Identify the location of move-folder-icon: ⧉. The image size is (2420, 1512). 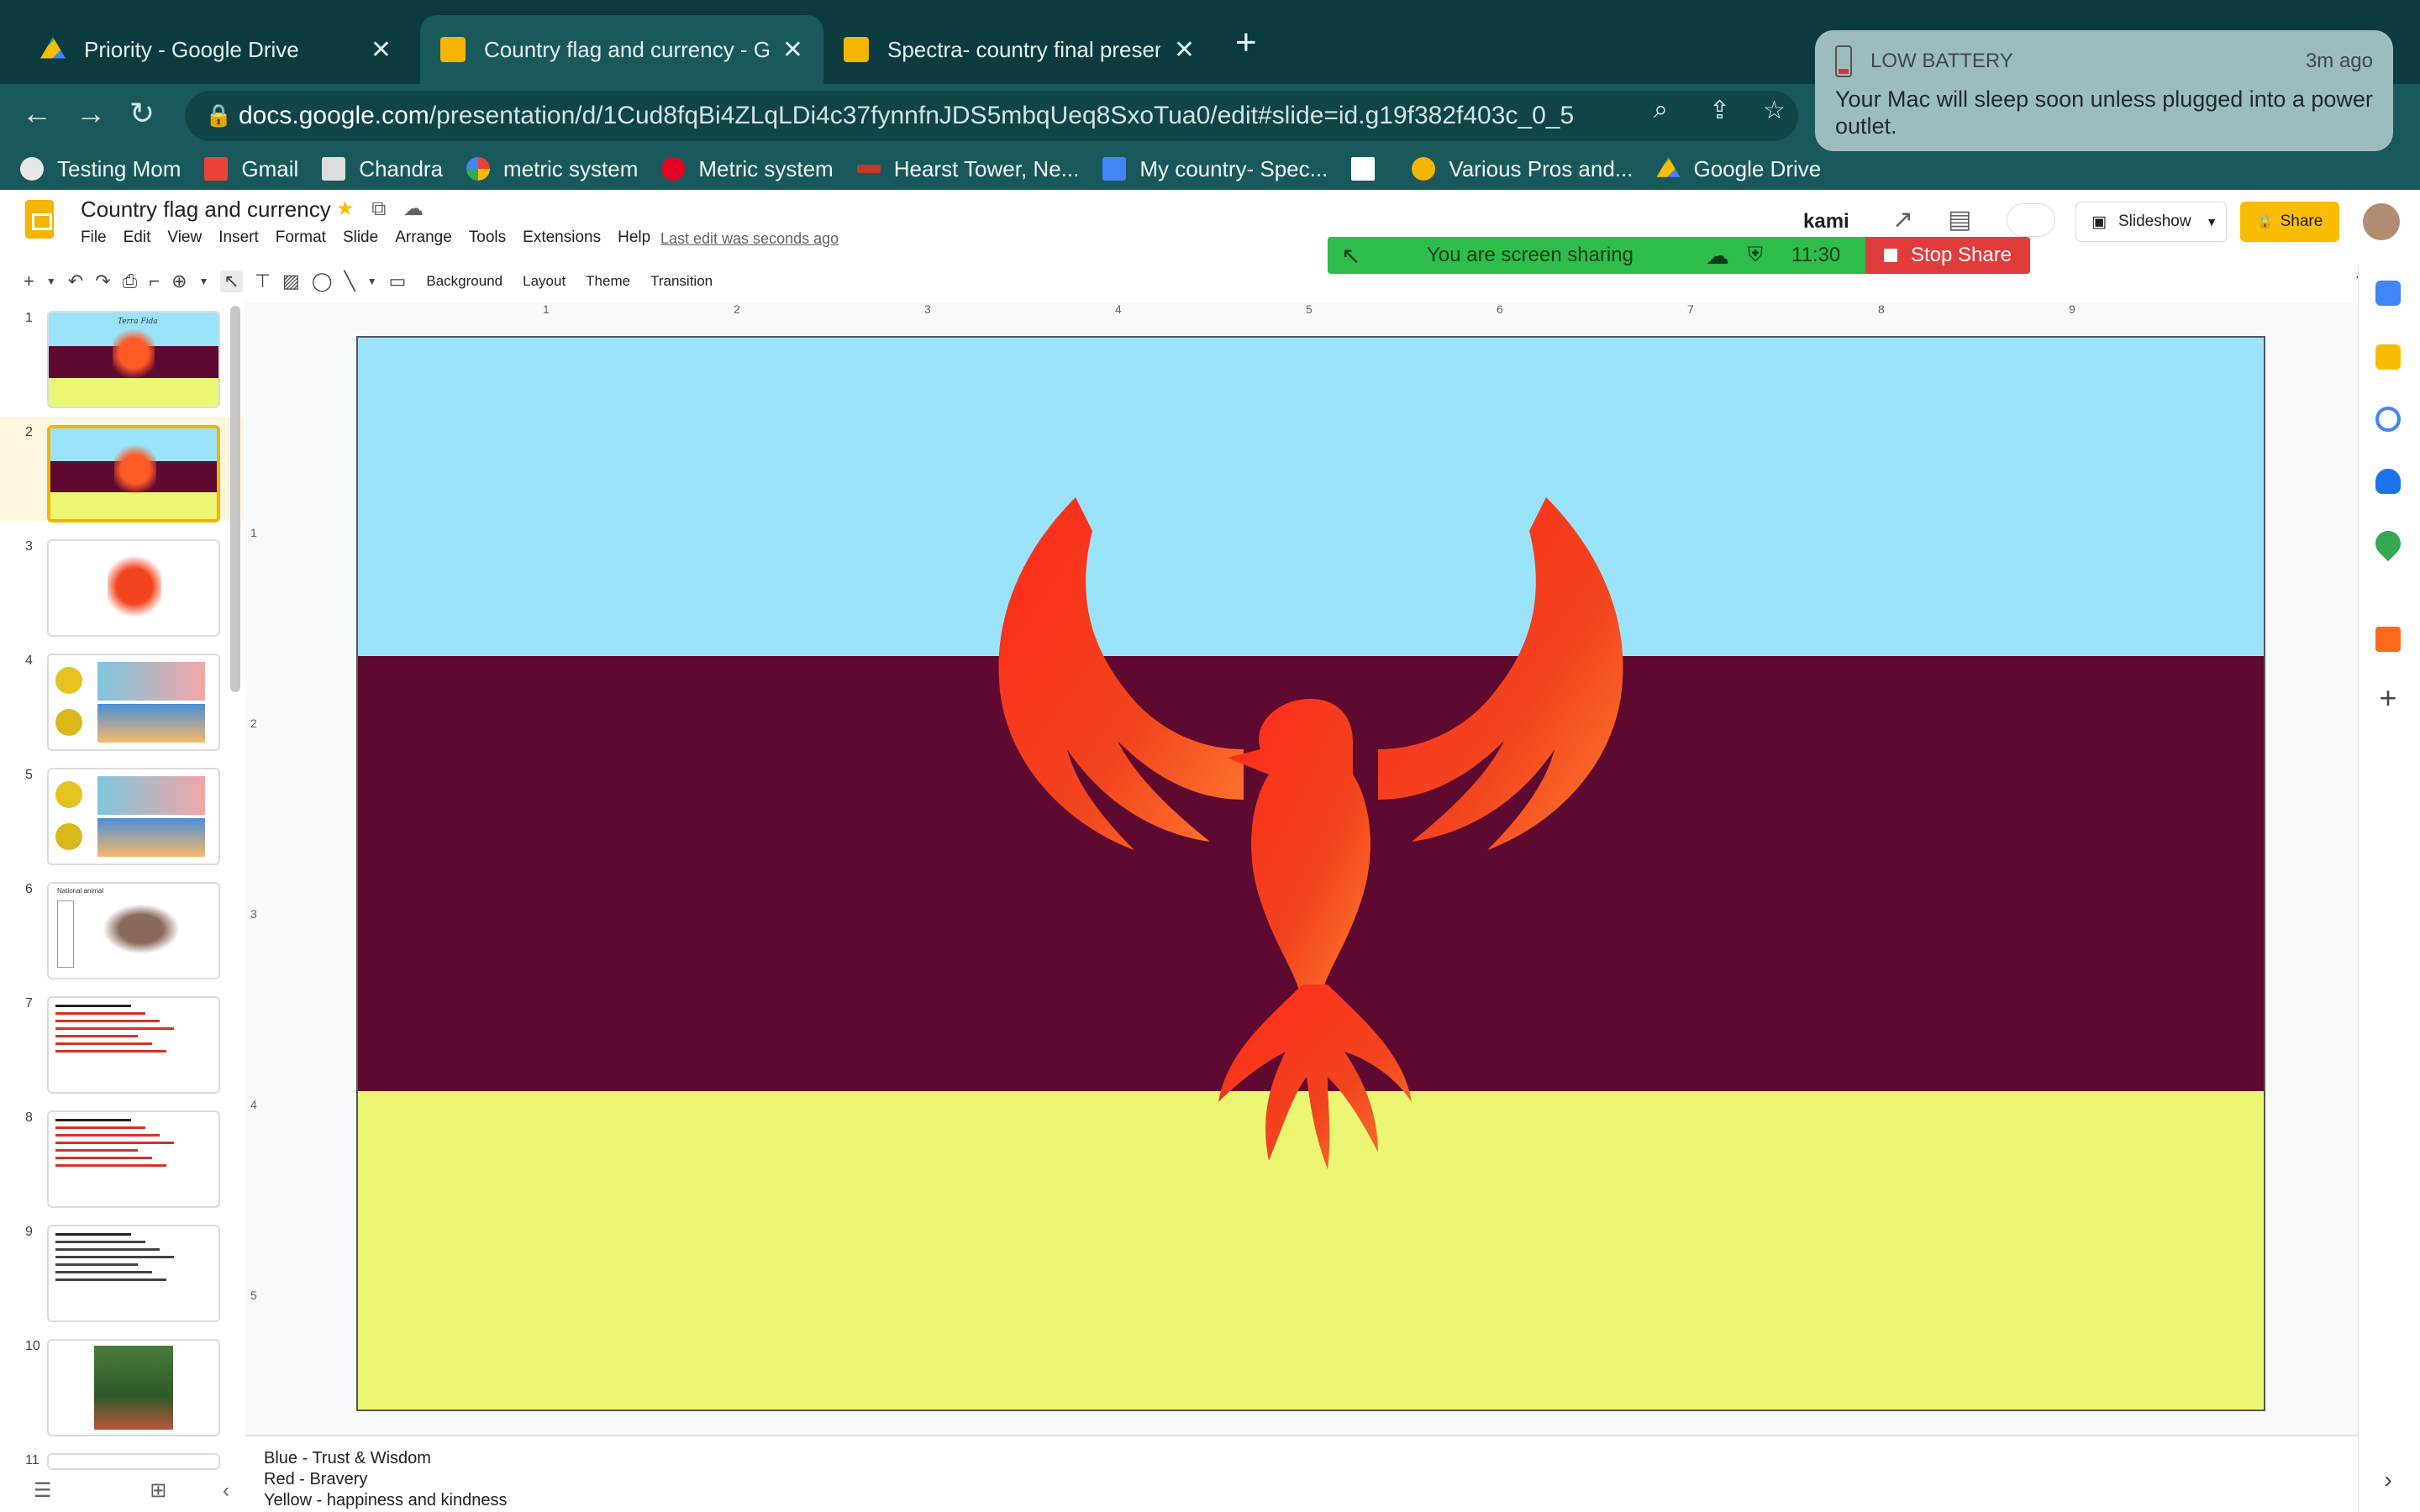
(378, 208).